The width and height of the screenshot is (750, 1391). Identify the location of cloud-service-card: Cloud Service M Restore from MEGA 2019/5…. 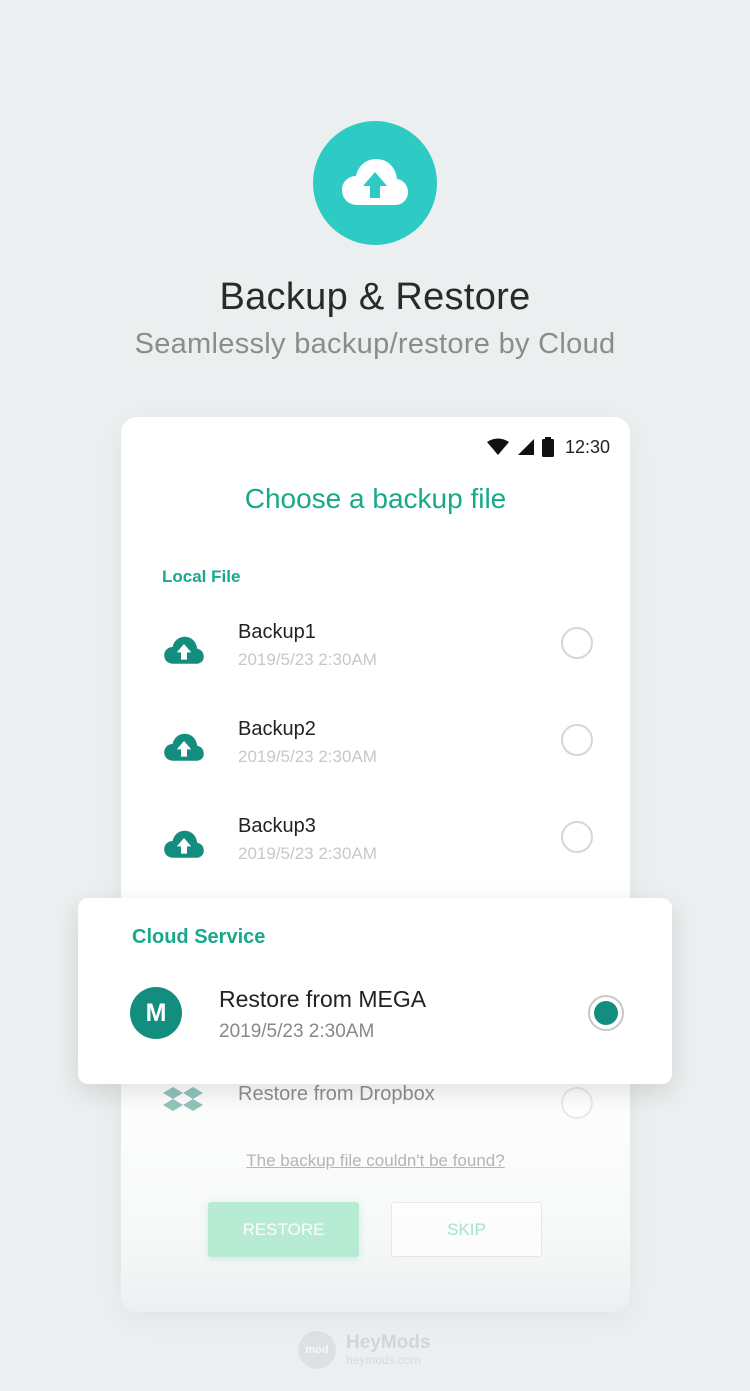
(375, 991).